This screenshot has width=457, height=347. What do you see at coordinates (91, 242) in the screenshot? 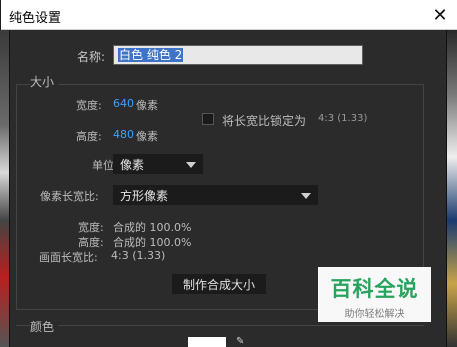
I see `summary-height-label: 高度:` at bounding box center [91, 242].